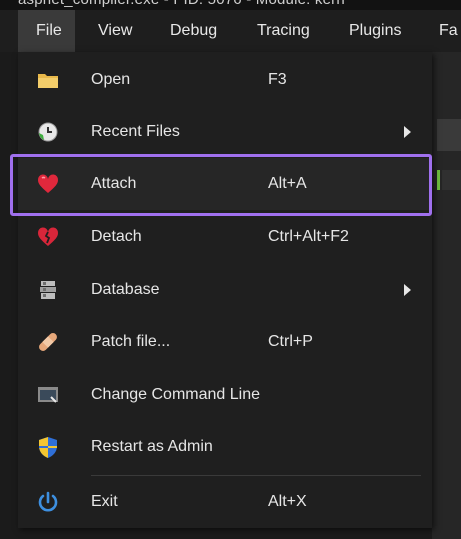 This screenshot has height=539, width=461. Describe the element at coordinates (116, 236) in the screenshot. I see `menu-item-label: Detach` at that location.